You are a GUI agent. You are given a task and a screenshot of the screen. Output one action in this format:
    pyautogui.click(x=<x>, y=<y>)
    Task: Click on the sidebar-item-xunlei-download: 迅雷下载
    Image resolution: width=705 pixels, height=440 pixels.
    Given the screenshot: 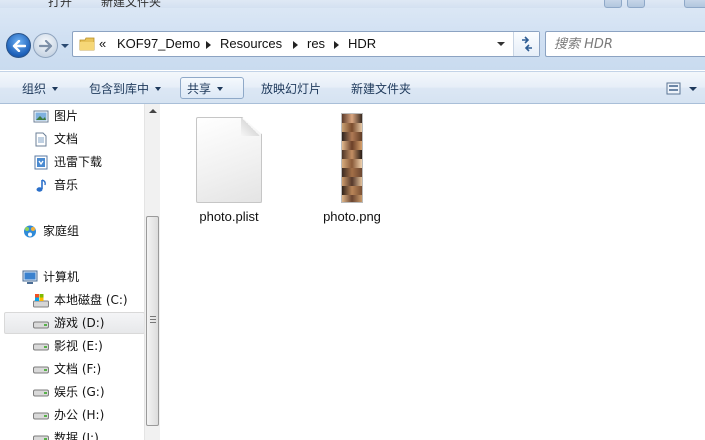 What is the action you would take?
    pyautogui.click(x=72, y=162)
    